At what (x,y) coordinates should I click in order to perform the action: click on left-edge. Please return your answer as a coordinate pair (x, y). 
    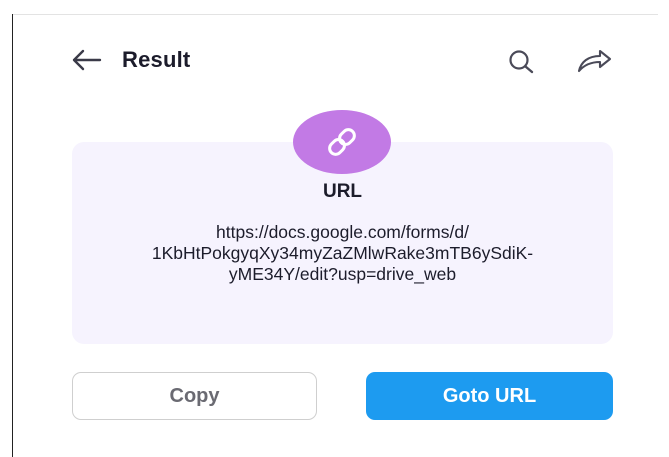
    Looking at the image, I should click on (12, 235).